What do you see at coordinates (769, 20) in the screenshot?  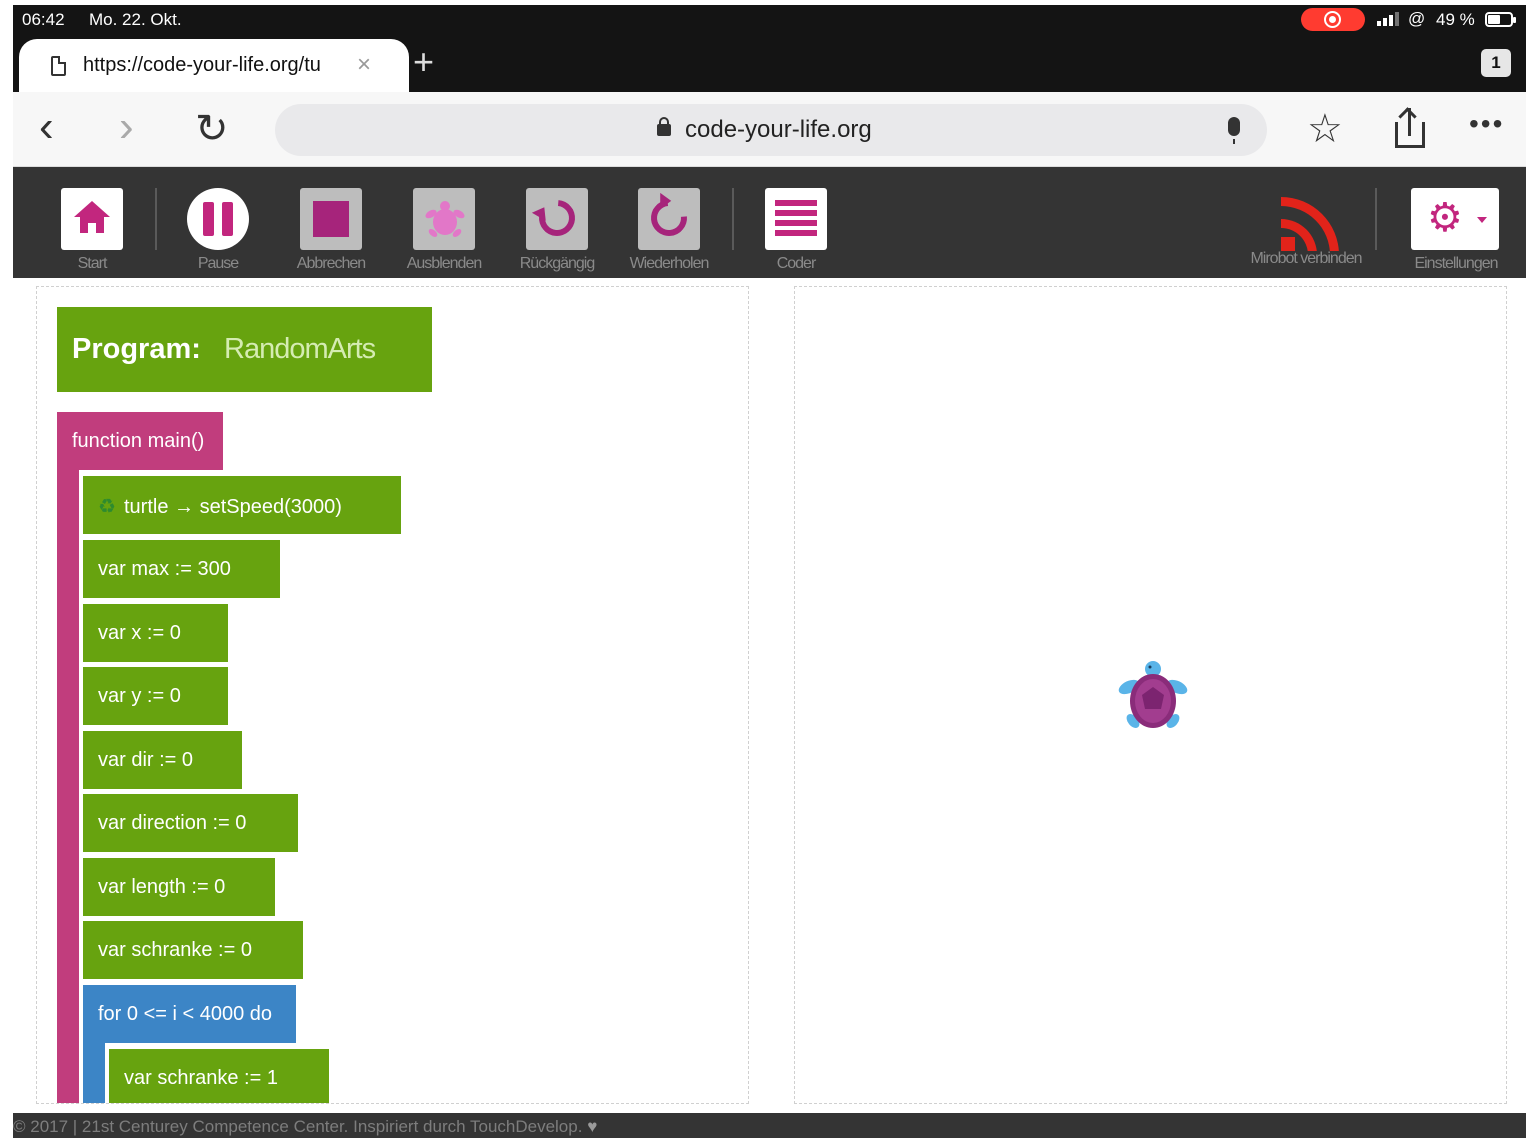 I see `status-bar: 06:42 Mo. 22. Okt. @ 49 %` at bounding box center [769, 20].